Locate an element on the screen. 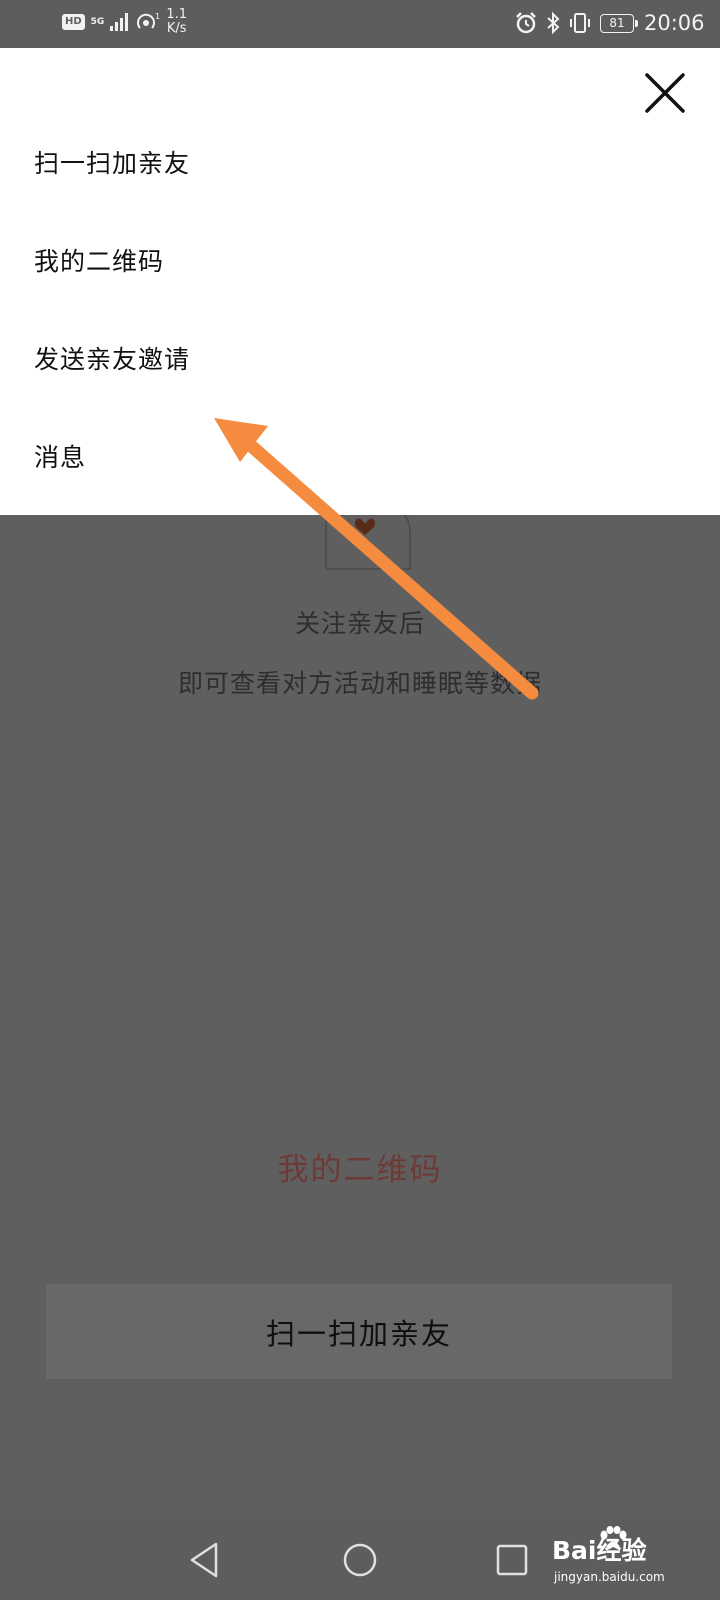 The width and height of the screenshot is (720, 1600). status-right: 81 20:06 is located at coordinates (609, 23).